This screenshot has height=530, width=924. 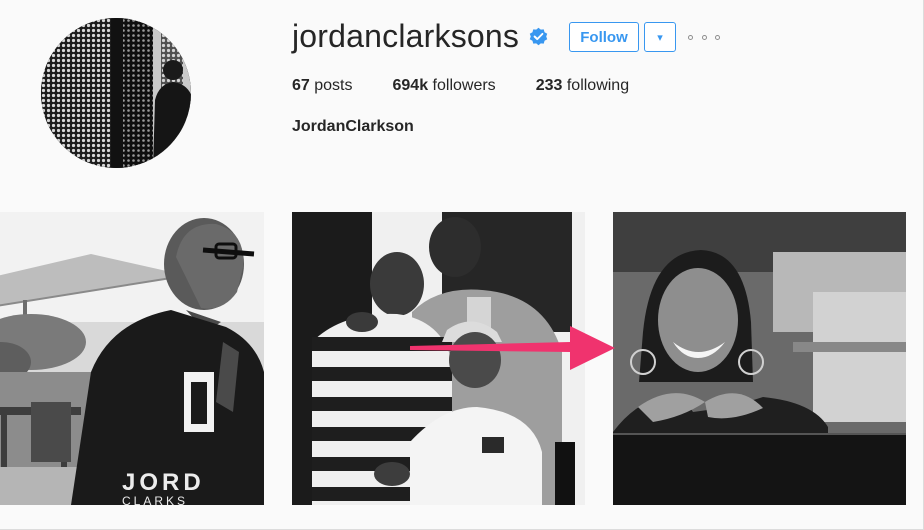 I want to click on suggested-accounts-dropdown-button: ▾, so click(x=660, y=37).